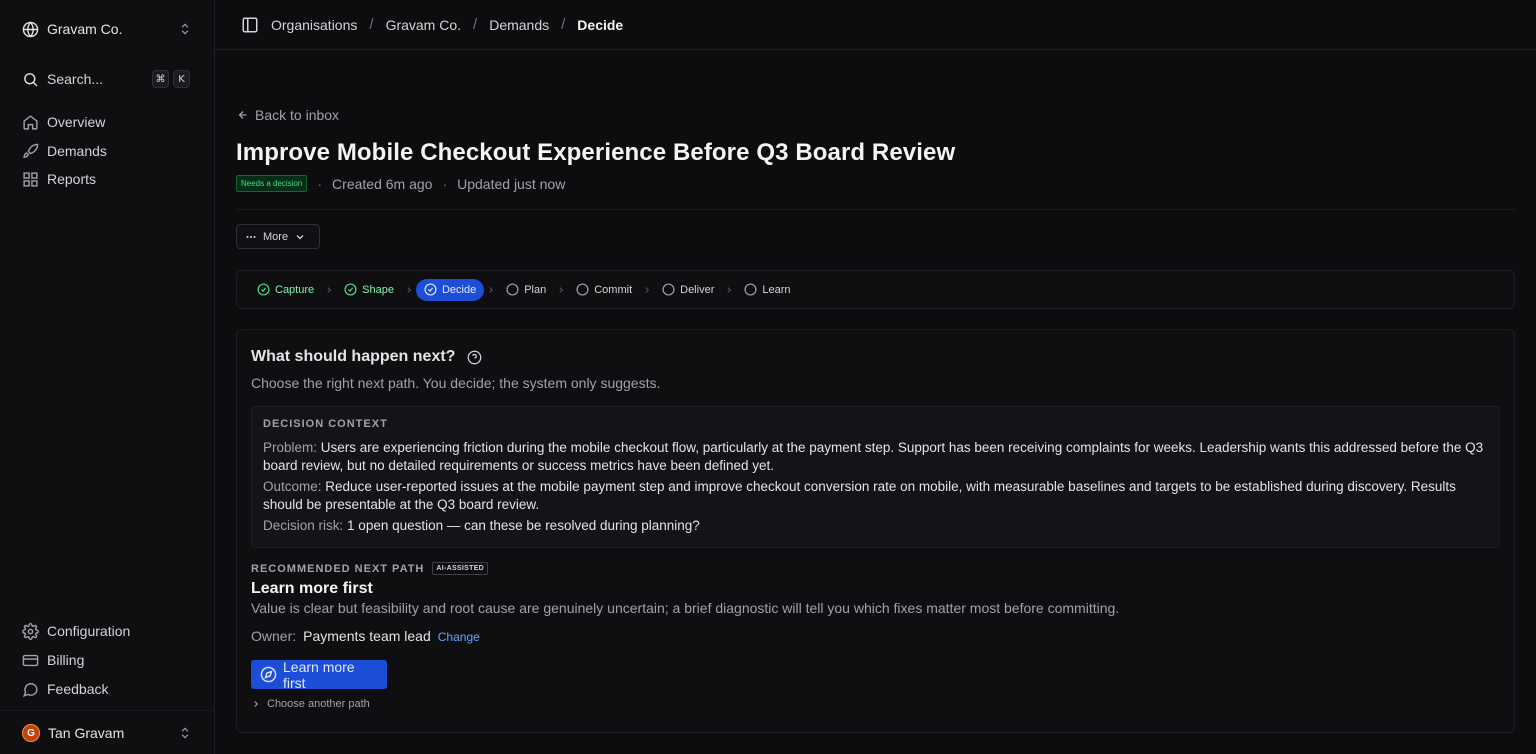 The image size is (1536, 754). What do you see at coordinates (30, 179) in the screenshot?
I see `grid-icon` at bounding box center [30, 179].